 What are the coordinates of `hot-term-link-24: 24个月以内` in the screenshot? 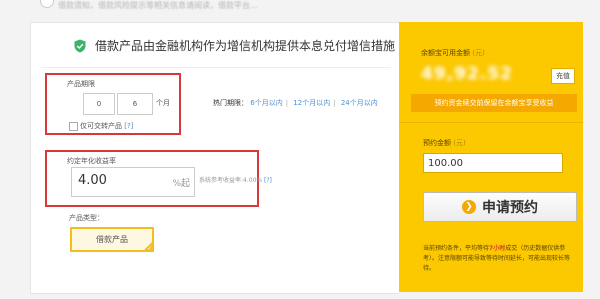 It's located at (359, 103).